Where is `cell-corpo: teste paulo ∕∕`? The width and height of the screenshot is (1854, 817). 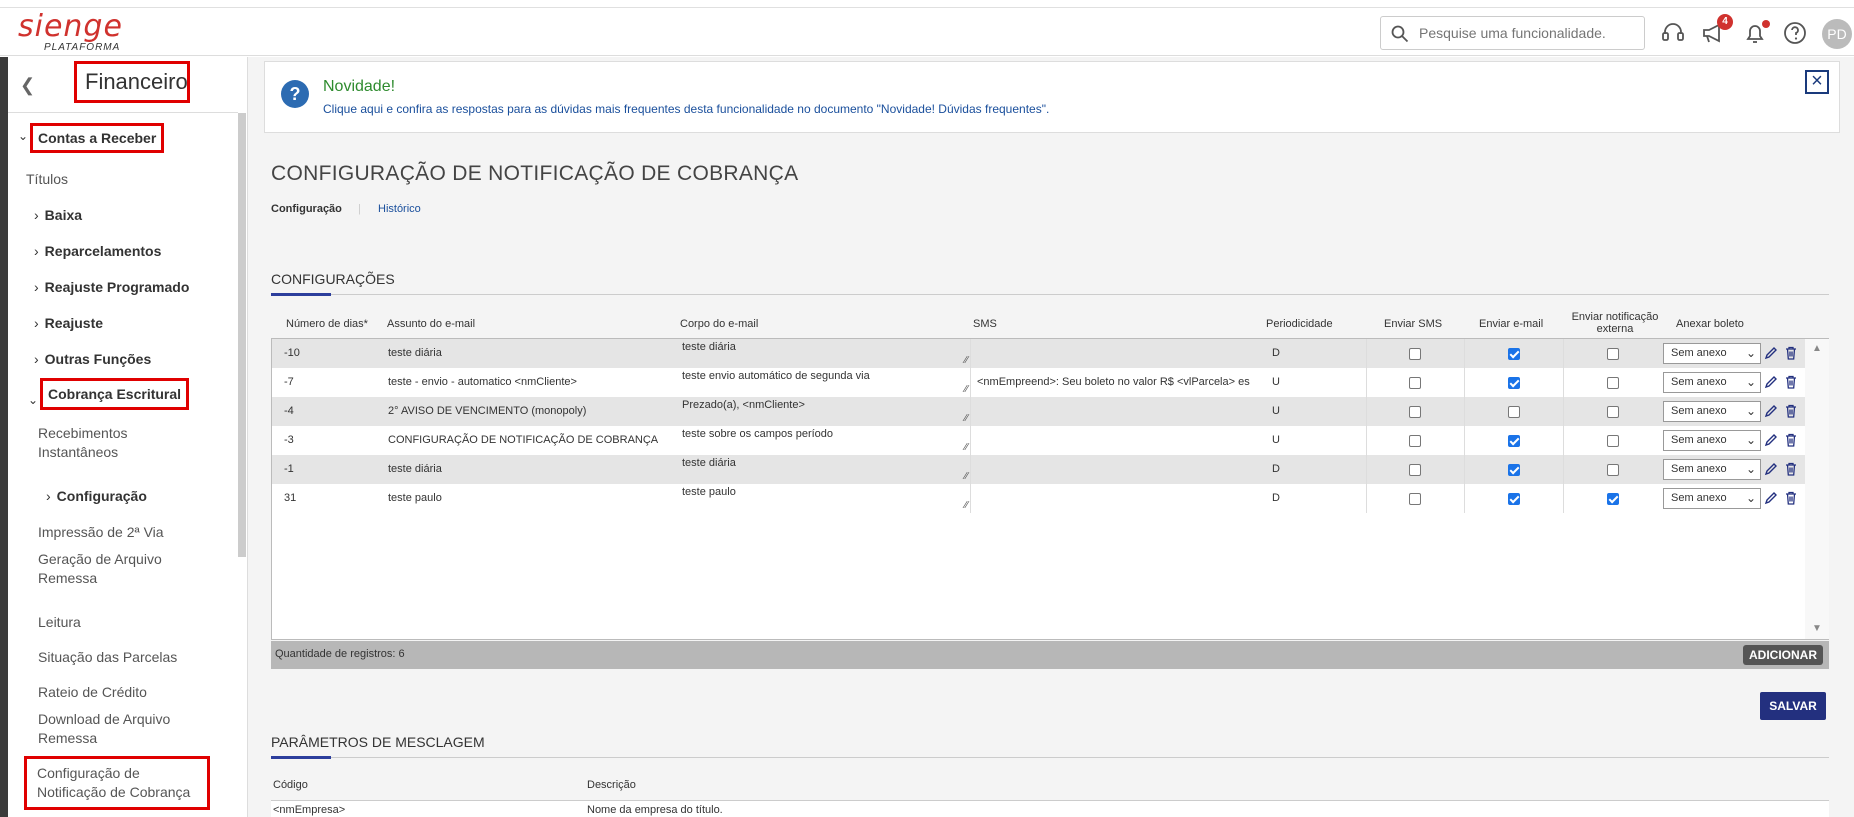 cell-corpo: teste paulo ∕∕ is located at coordinates (824, 498).